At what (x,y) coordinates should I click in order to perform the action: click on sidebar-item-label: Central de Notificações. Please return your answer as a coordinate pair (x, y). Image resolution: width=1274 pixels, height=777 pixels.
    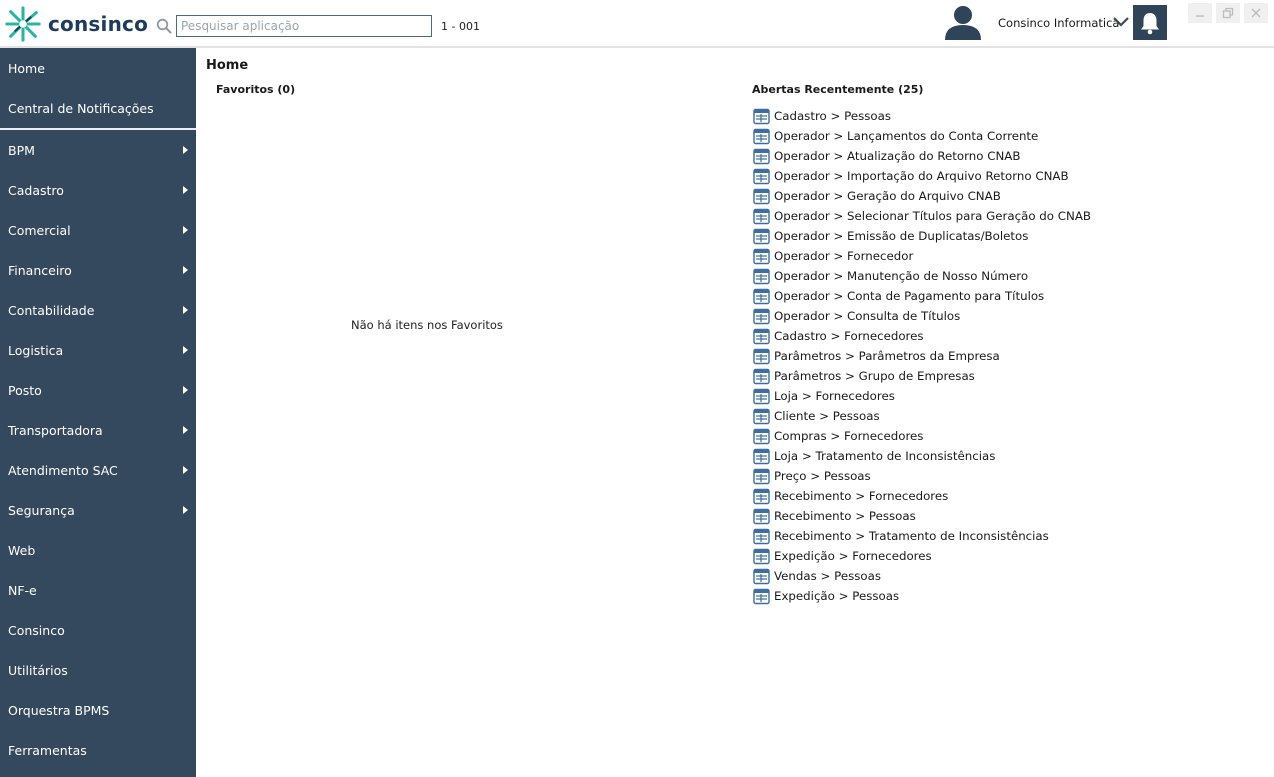
    Looking at the image, I should click on (81, 108).